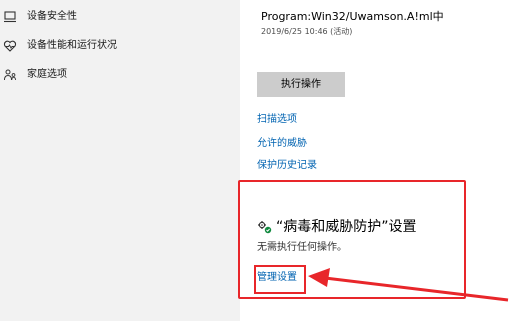  What do you see at coordinates (307, 31) in the screenshot?
I see `threat-date: 2019/6/25 10:46 (活动)` at bounding box center [307, 31].